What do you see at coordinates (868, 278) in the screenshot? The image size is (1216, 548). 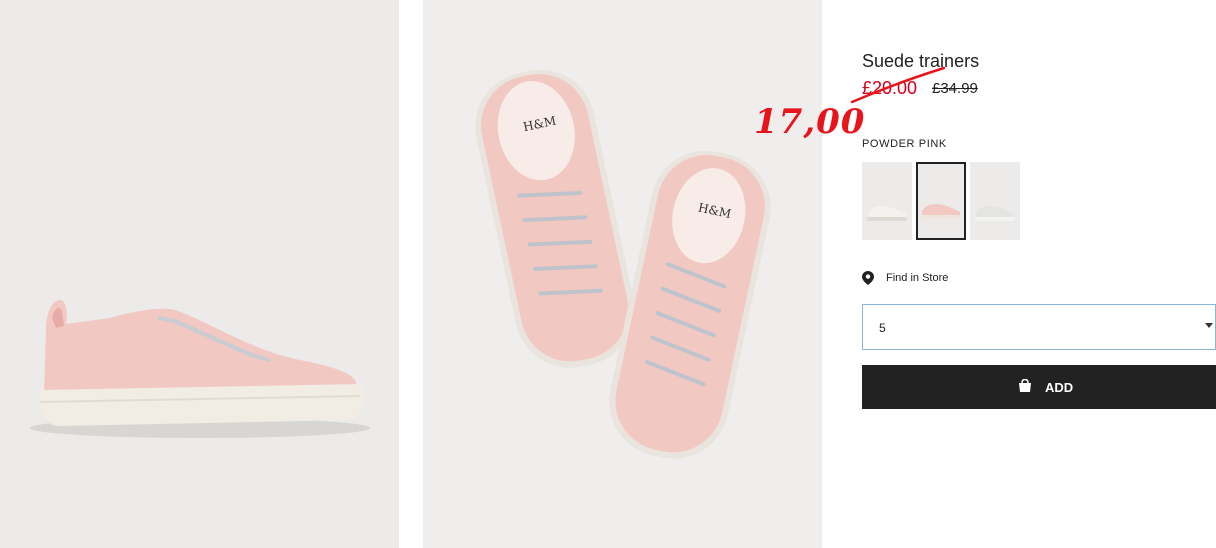 I see `map-pin-icon` at bounding box center [868, 278].